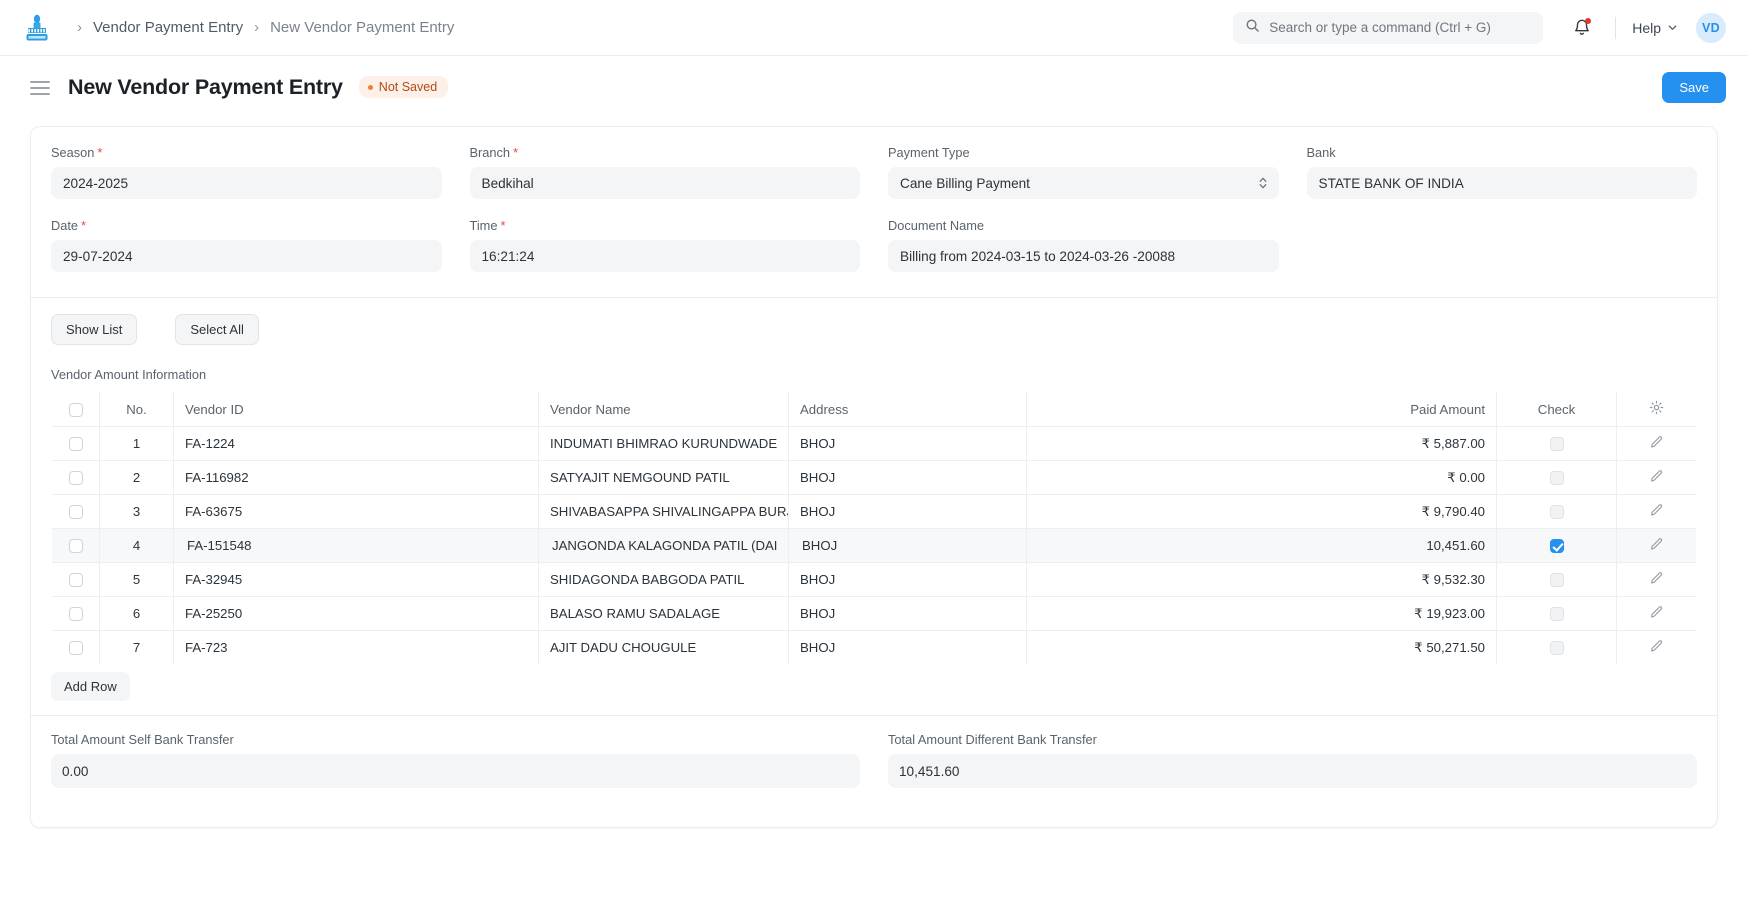 Image resolution: width=1748 pixels, height=911 pixels. I want to click on cell-paid-amount: ₹ 0.00, so click(1261, 477).